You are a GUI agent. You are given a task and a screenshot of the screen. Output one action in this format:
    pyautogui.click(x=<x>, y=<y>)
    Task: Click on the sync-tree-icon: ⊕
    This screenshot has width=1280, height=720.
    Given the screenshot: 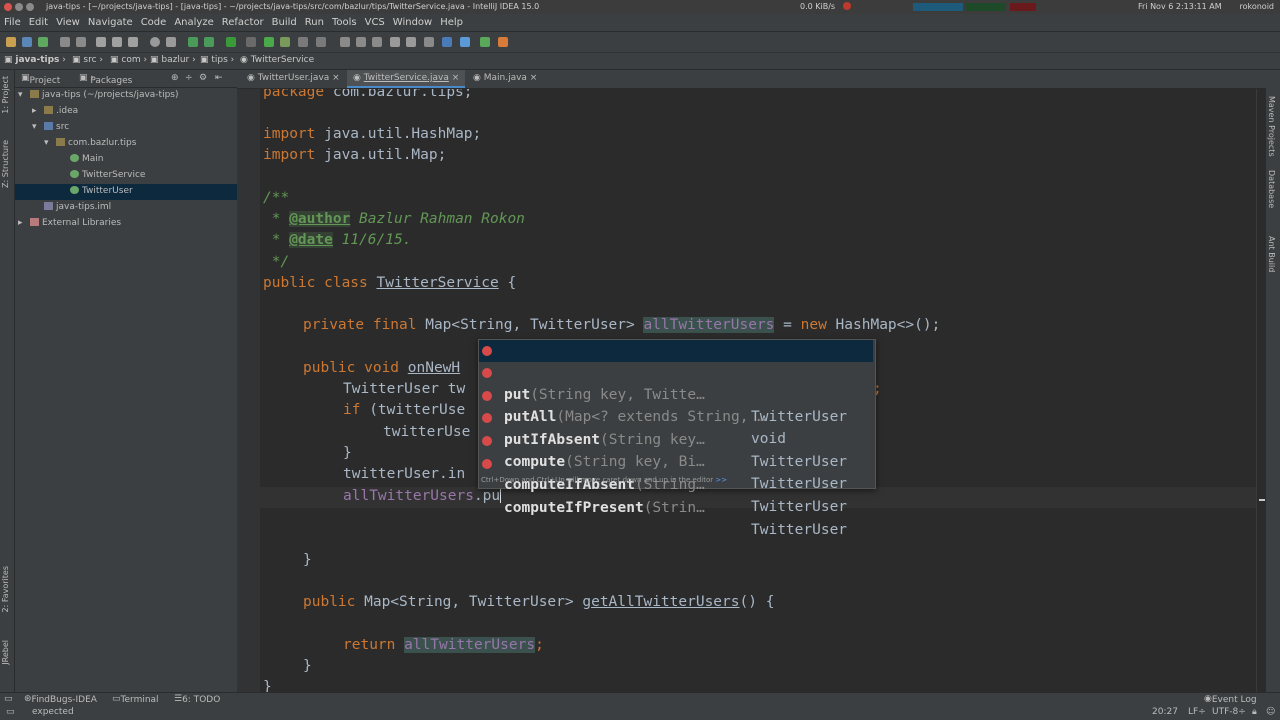 What is the action you would take?
    pyautogui.click(x=175, y=78)
    